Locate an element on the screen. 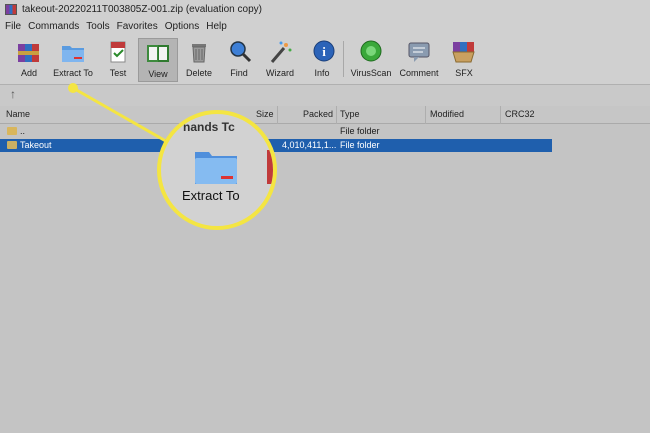 The width and height of the screenshot is (650, 433). zoom-menu-text: nands Tc is located at coordinates (209, 127).